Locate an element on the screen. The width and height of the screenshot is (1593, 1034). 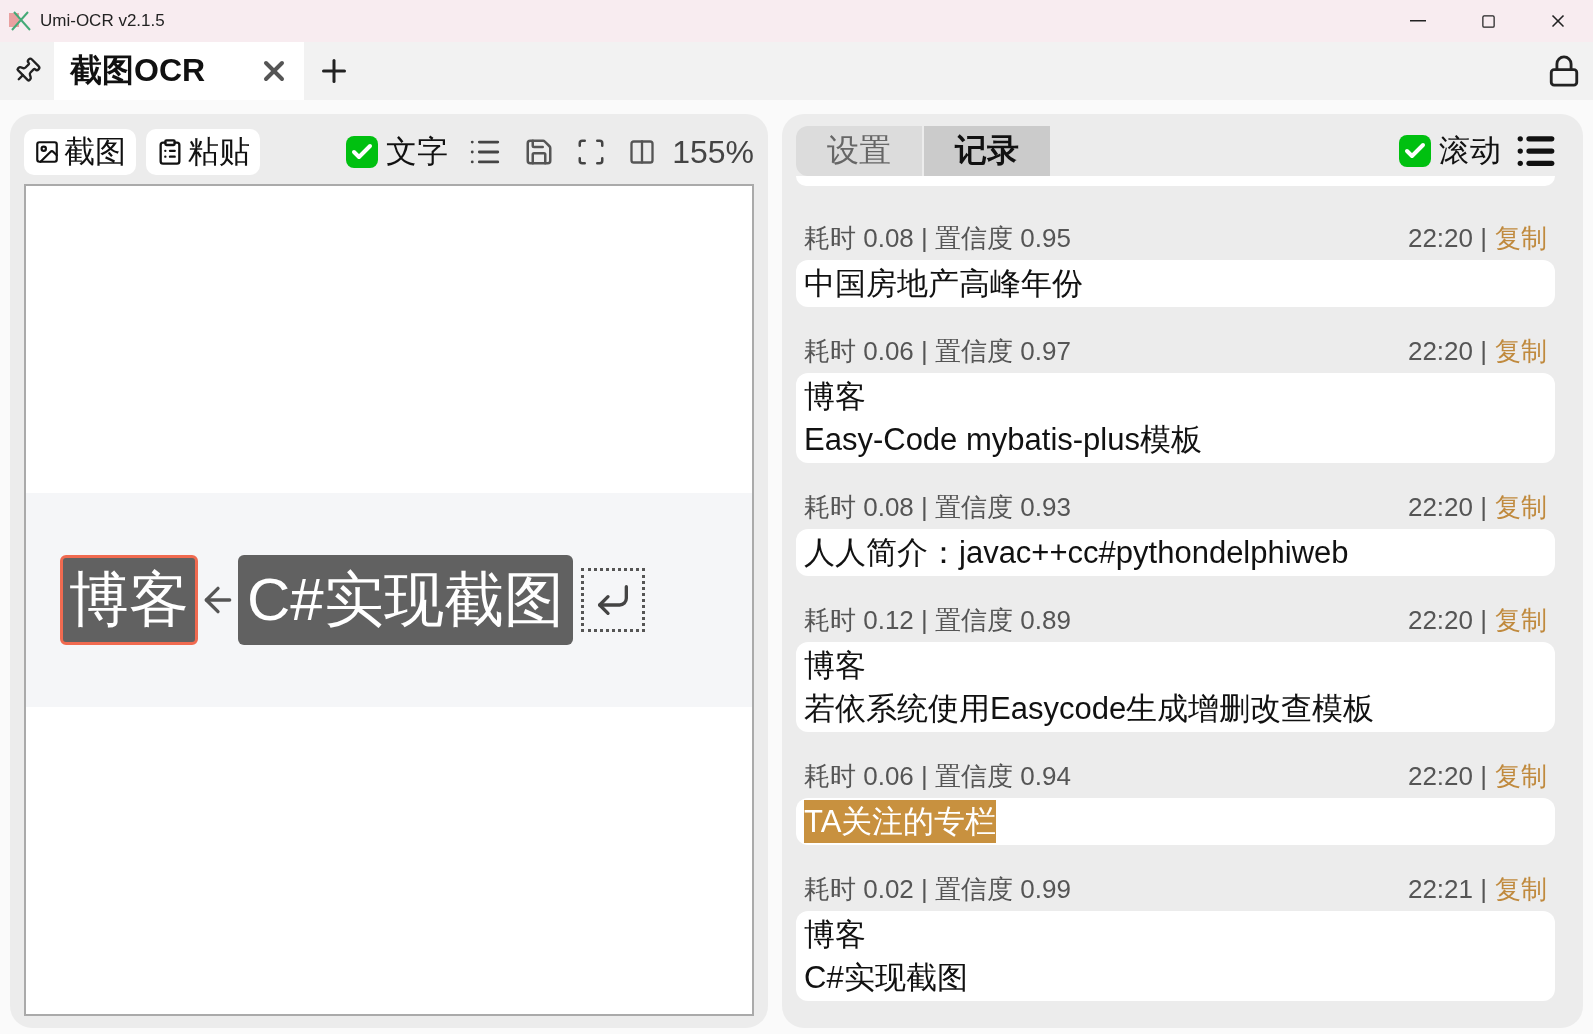
window-title: Umi-OCR v2.1.5 is located at coordinates (103, 21).